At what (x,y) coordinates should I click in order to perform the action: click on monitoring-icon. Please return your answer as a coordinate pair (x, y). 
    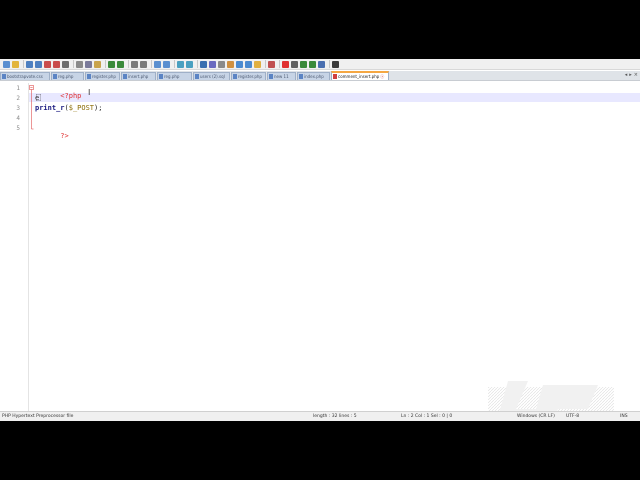
    Looking at the image, I should click on (271, 64).